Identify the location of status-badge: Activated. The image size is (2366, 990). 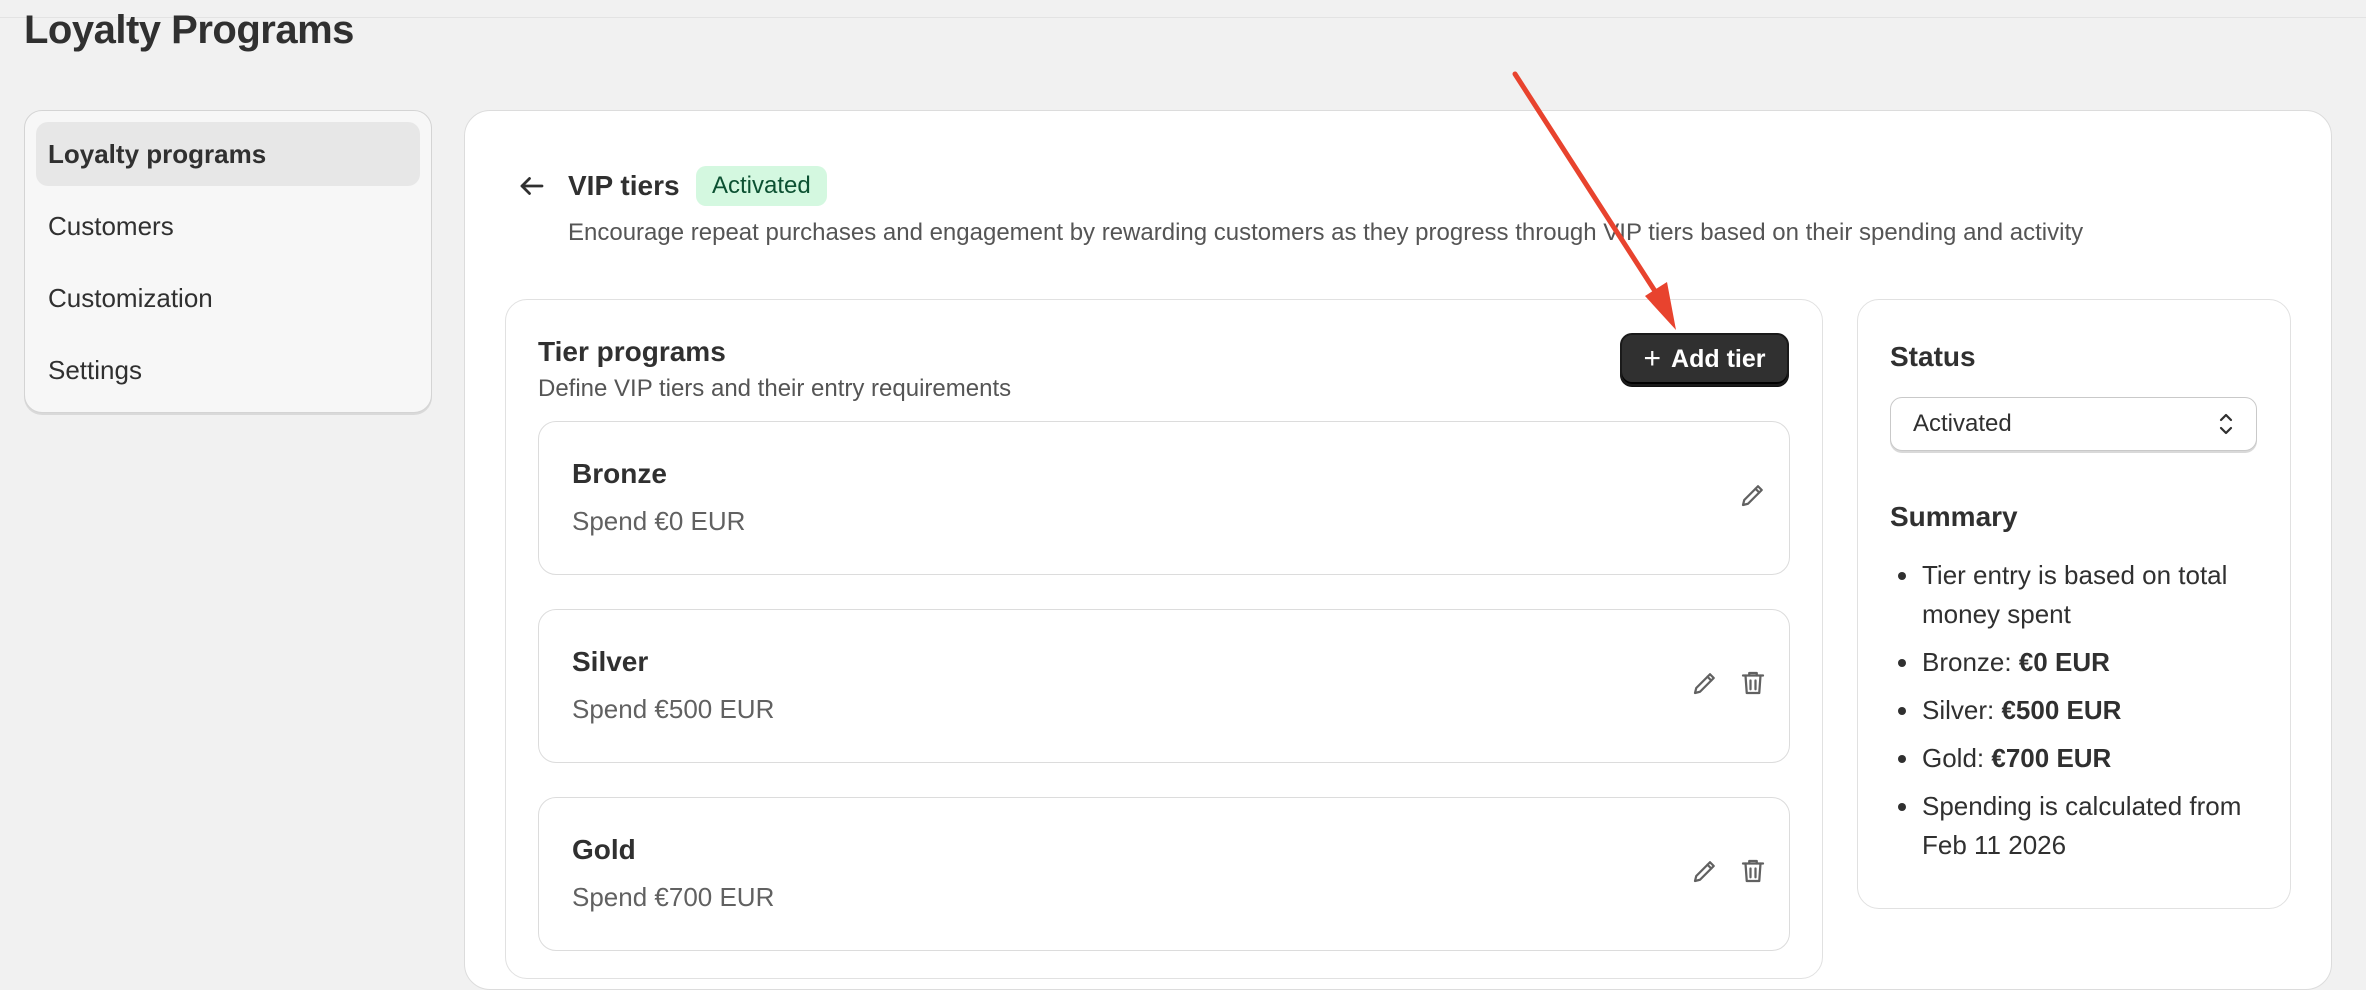
(761, 186).